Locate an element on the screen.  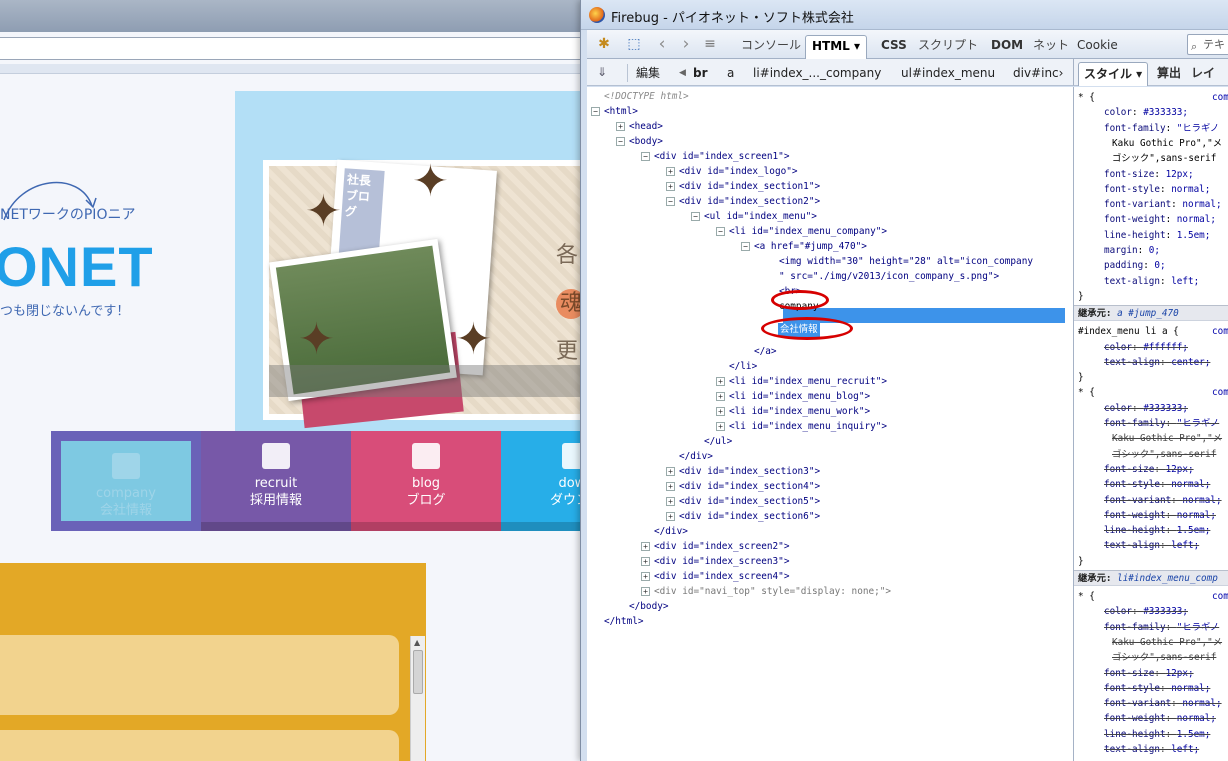
css-property: margin: 0; is located at coordinates (1132, 250).